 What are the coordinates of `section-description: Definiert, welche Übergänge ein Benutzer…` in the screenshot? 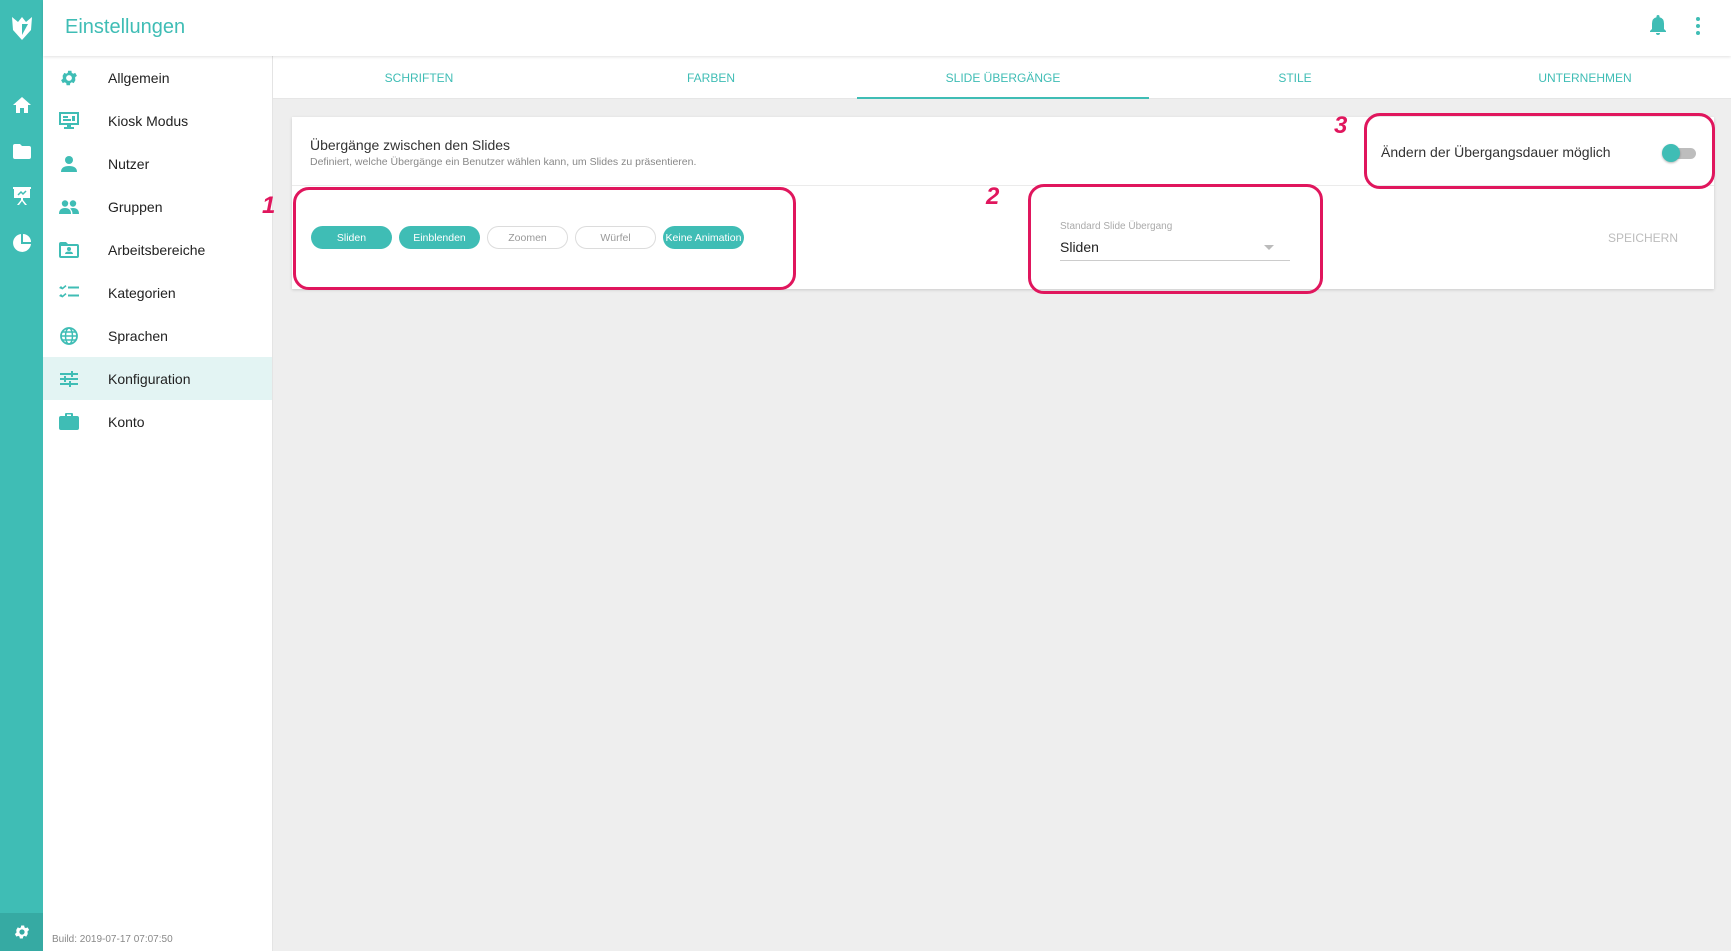 It's located at (503, 162).